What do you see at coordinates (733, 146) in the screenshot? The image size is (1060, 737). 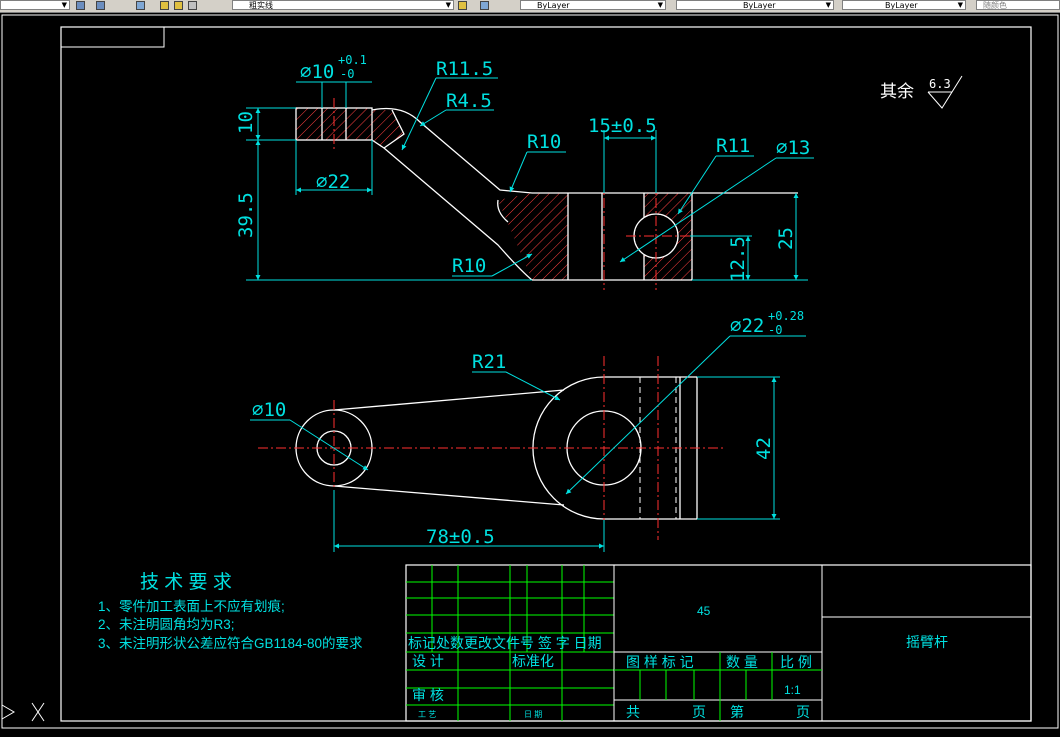 I see `dim-r11: R11` at bounding box center [733, 146].